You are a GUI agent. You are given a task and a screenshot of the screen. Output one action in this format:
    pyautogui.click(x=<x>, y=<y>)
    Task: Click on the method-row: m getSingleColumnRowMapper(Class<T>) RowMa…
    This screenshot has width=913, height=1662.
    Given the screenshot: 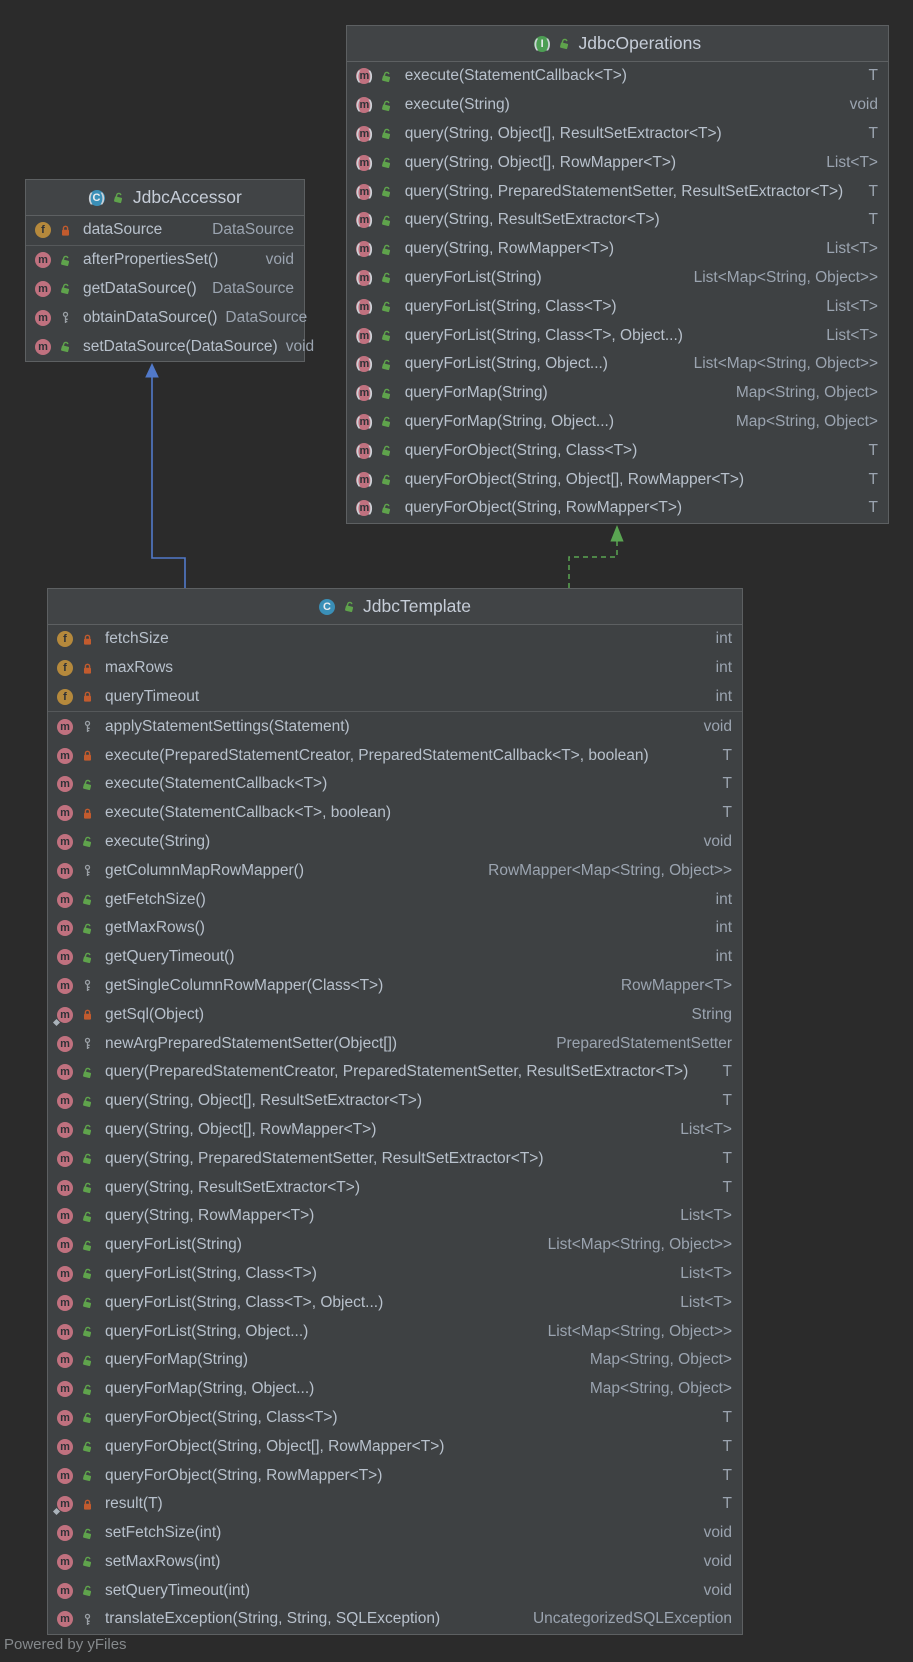 What is the action you would take?
    pyautogui.click(x=395, y=986)
    